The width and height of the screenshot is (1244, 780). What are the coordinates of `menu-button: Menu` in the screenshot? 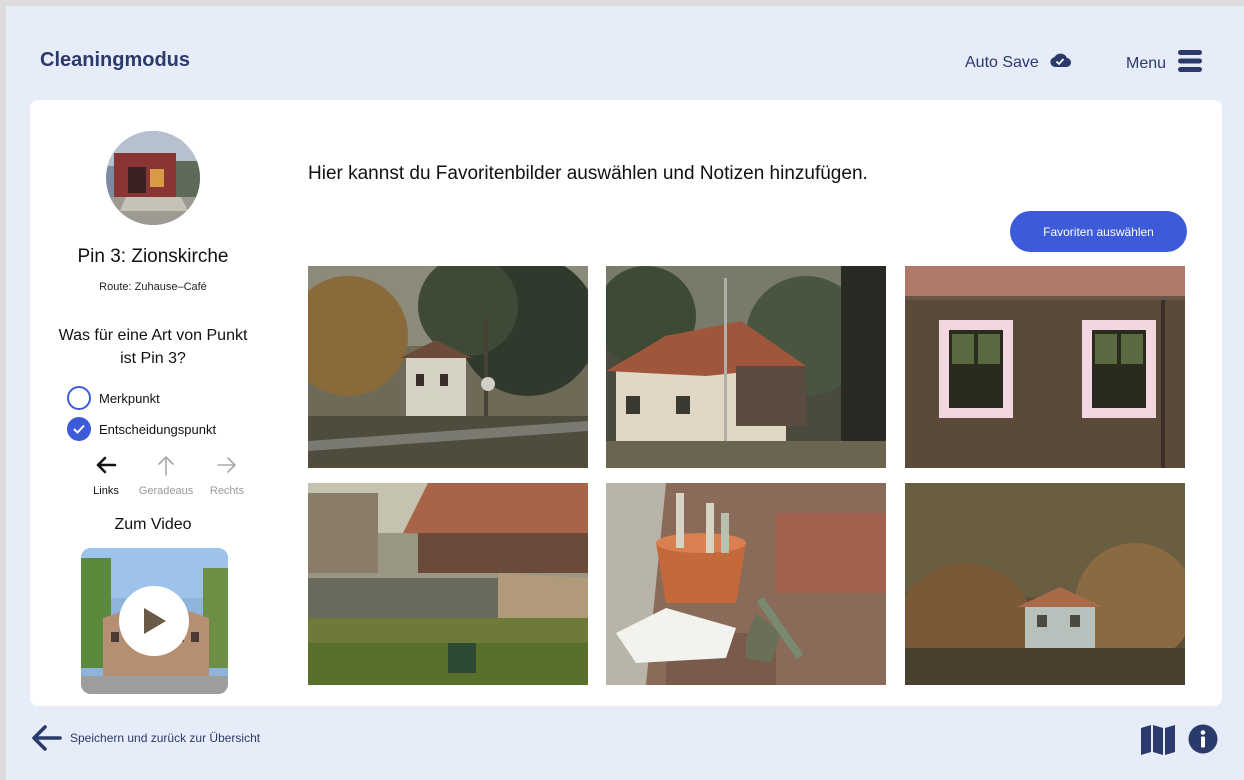 It's located at (1164, 63).